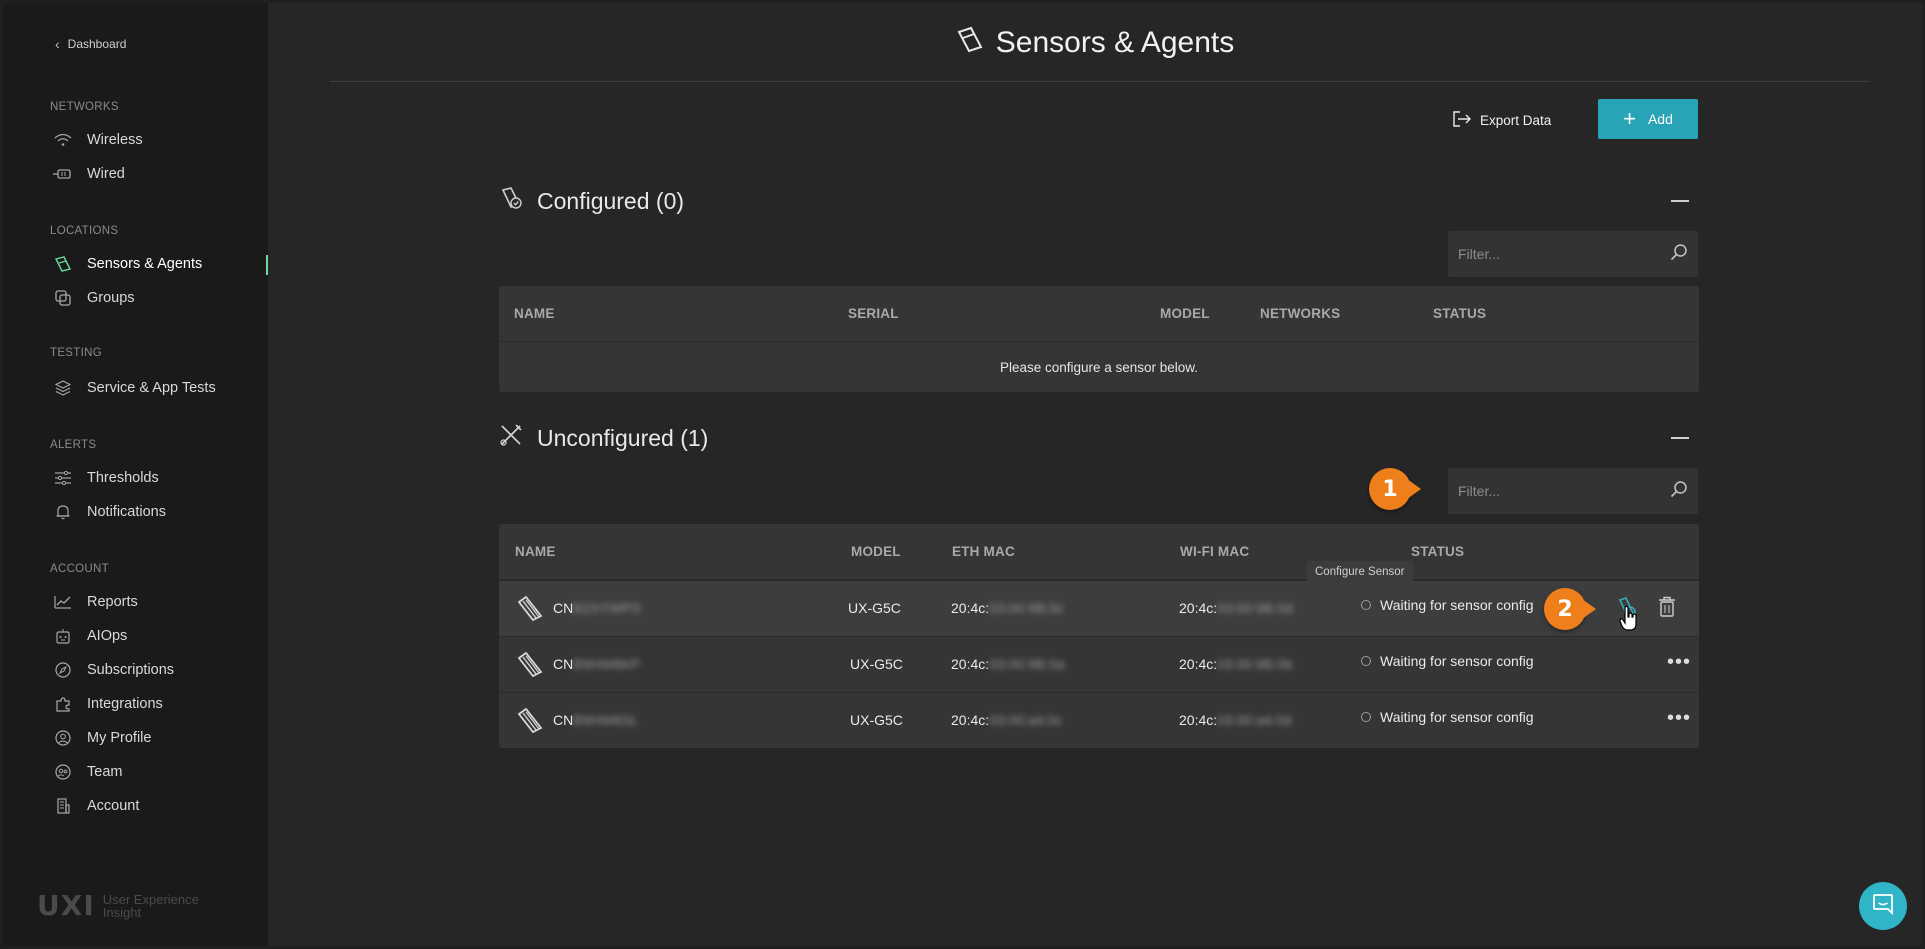 This screenshot has height=949, width=1925. Describe the element at coordinates (160, 140) in the screenshot. I see `sidebar-item-wireless: Wireless` at that location.